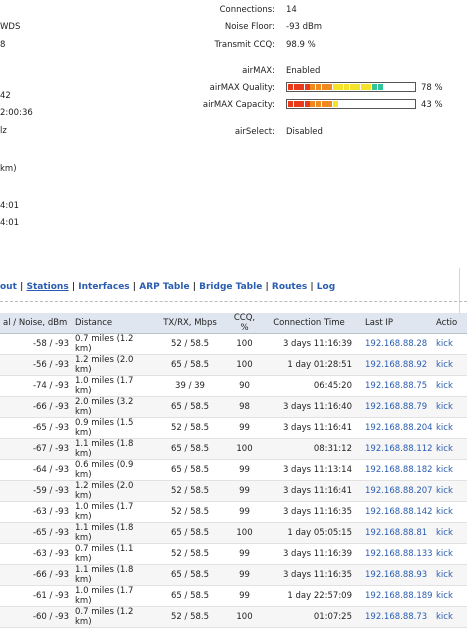 The image size is (467, 628). I want to click on last-ip-link: 192.168.88.73, so click(394, 617).